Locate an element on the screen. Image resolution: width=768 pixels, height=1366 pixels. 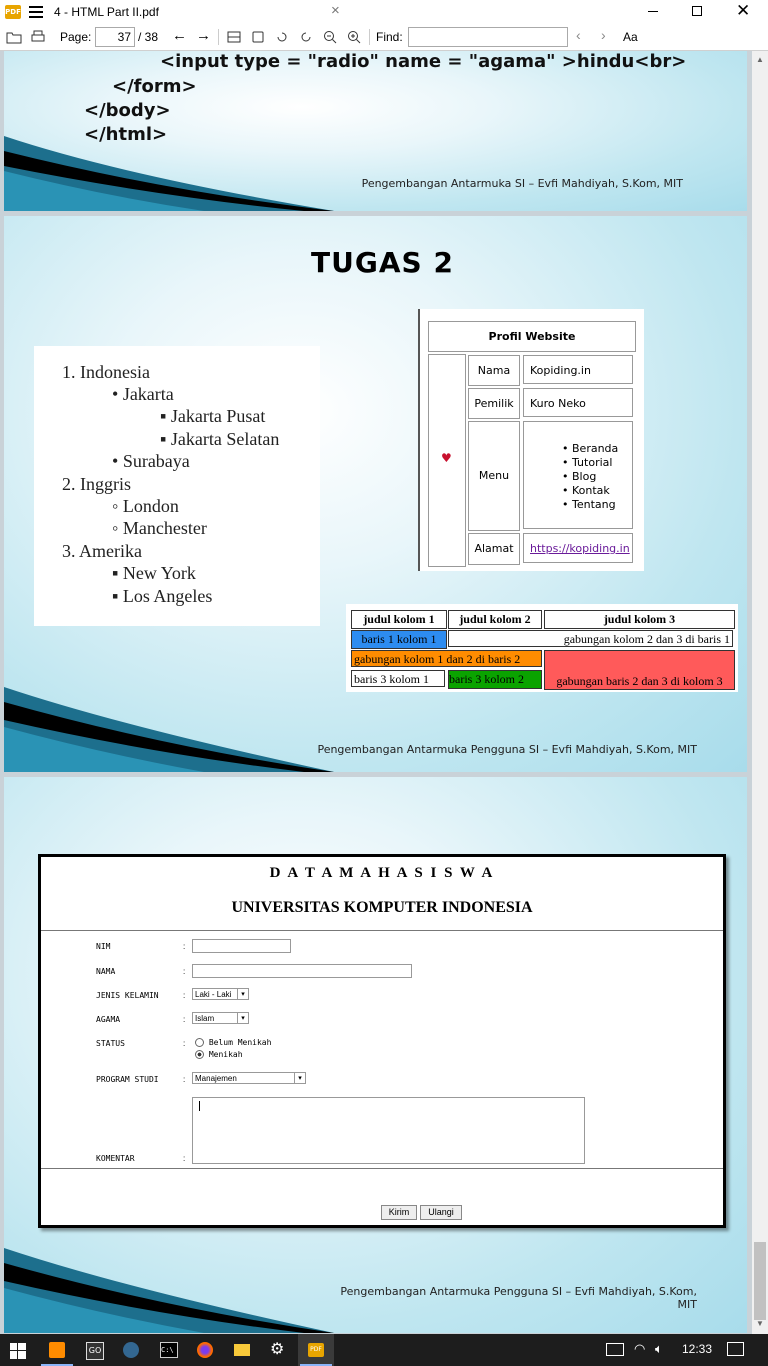
print-icon is located at coordinates (38, 37).